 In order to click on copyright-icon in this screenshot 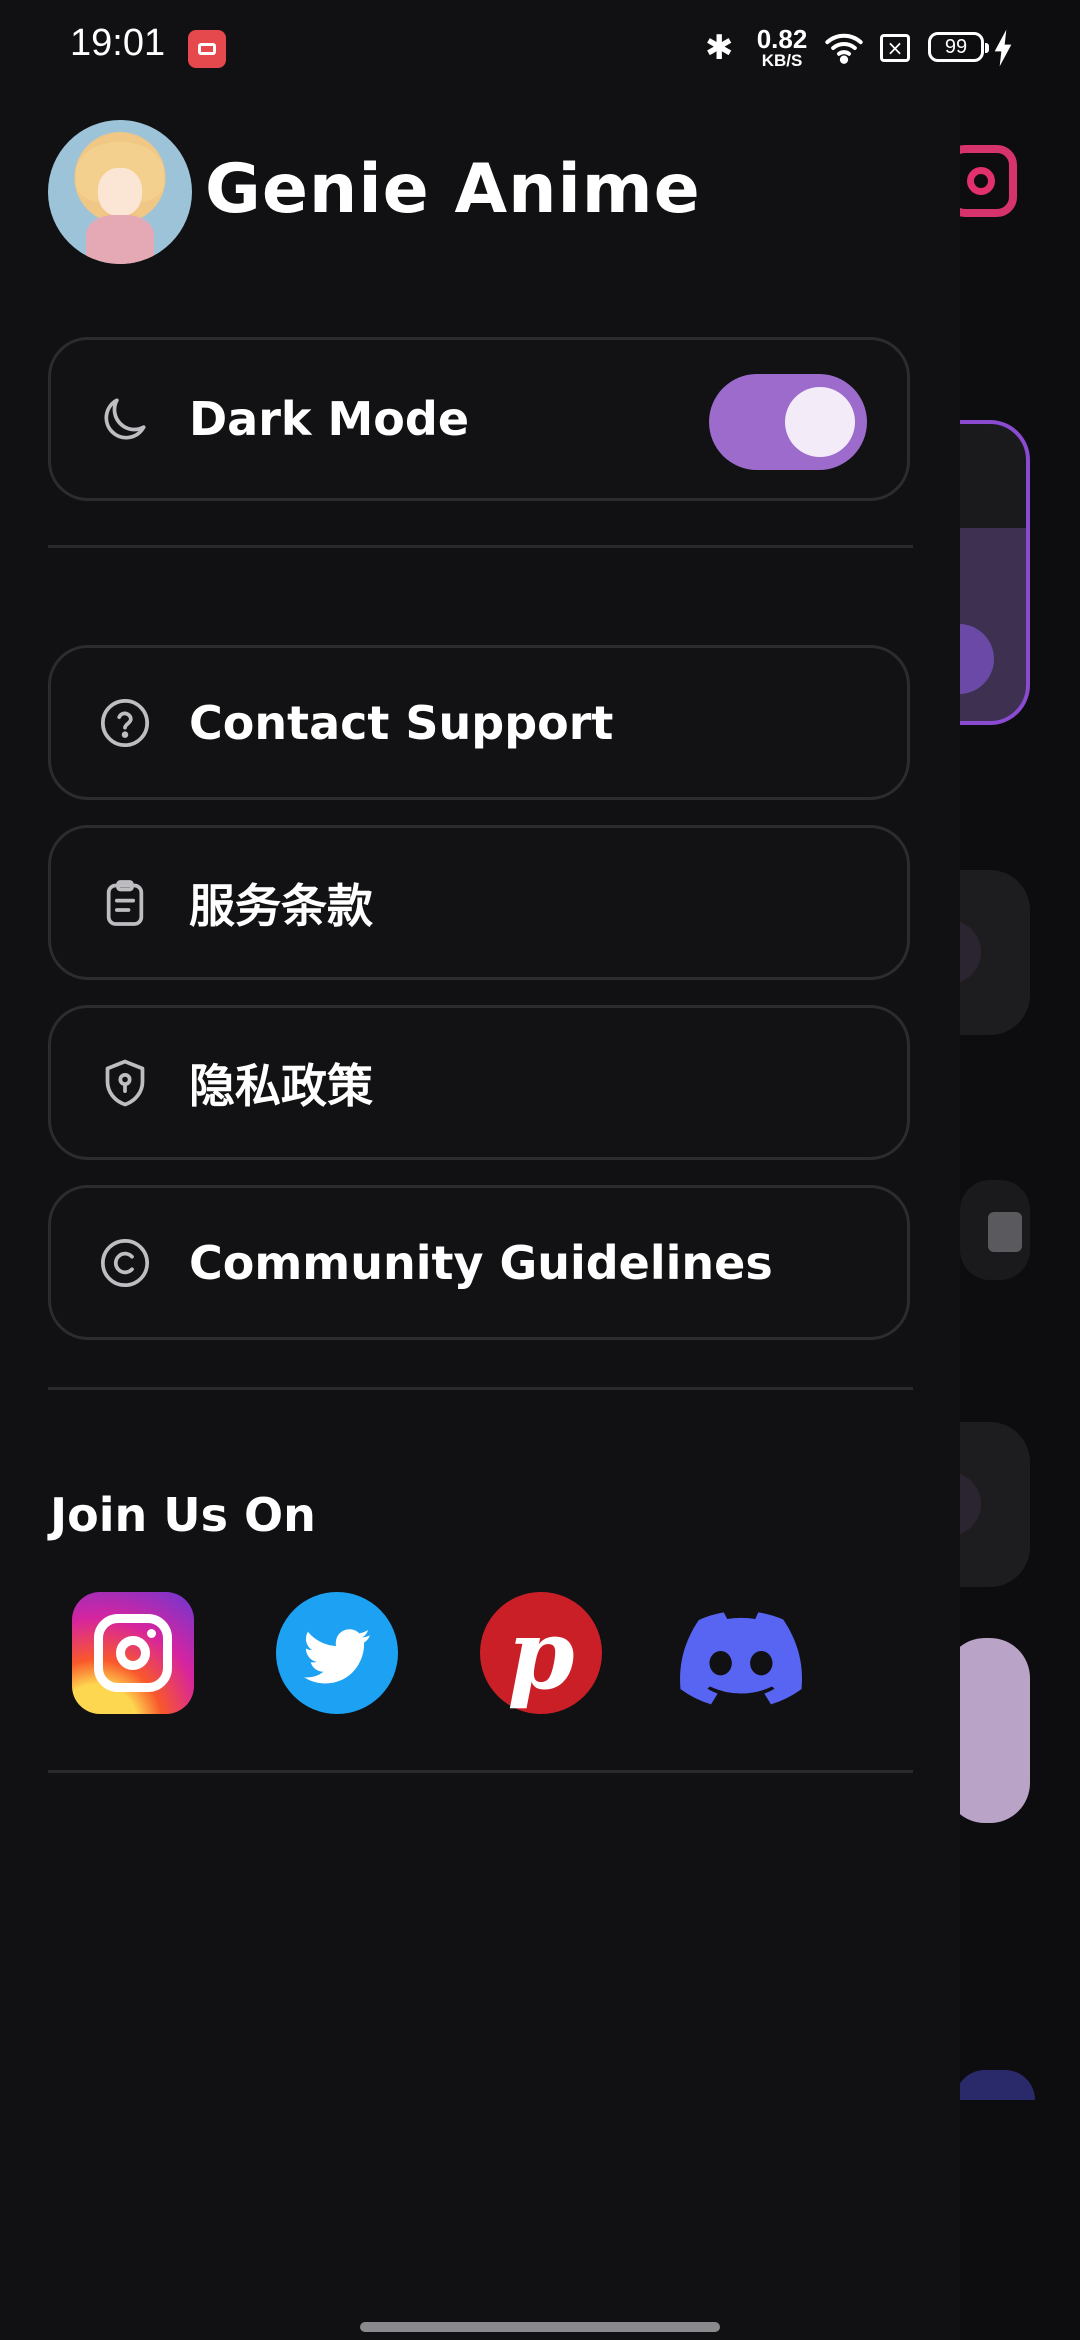, I will do `click(125, 1262)`.